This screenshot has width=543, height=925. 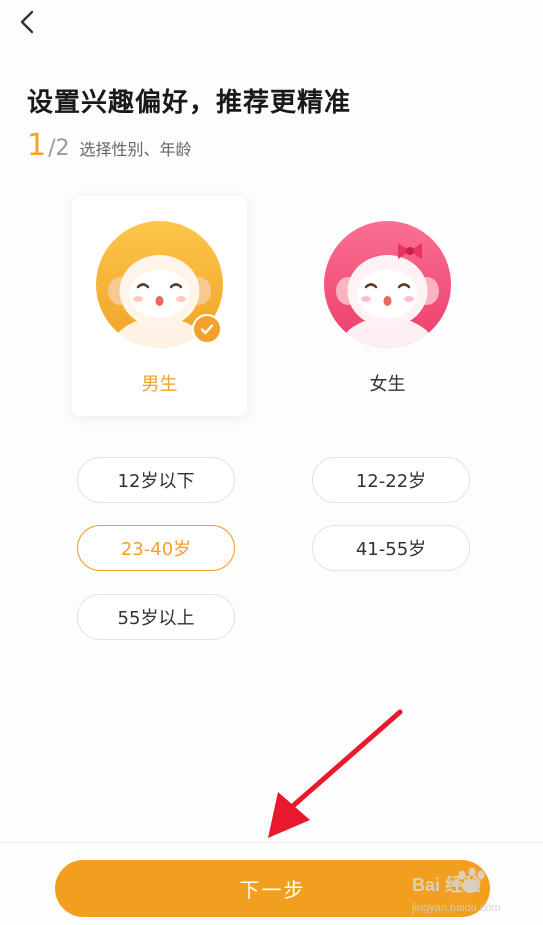 What do you see at coordinates (159, 384) in the screenshot?
I see `gender-label-male: 男生` at bounding box center [159, 384].